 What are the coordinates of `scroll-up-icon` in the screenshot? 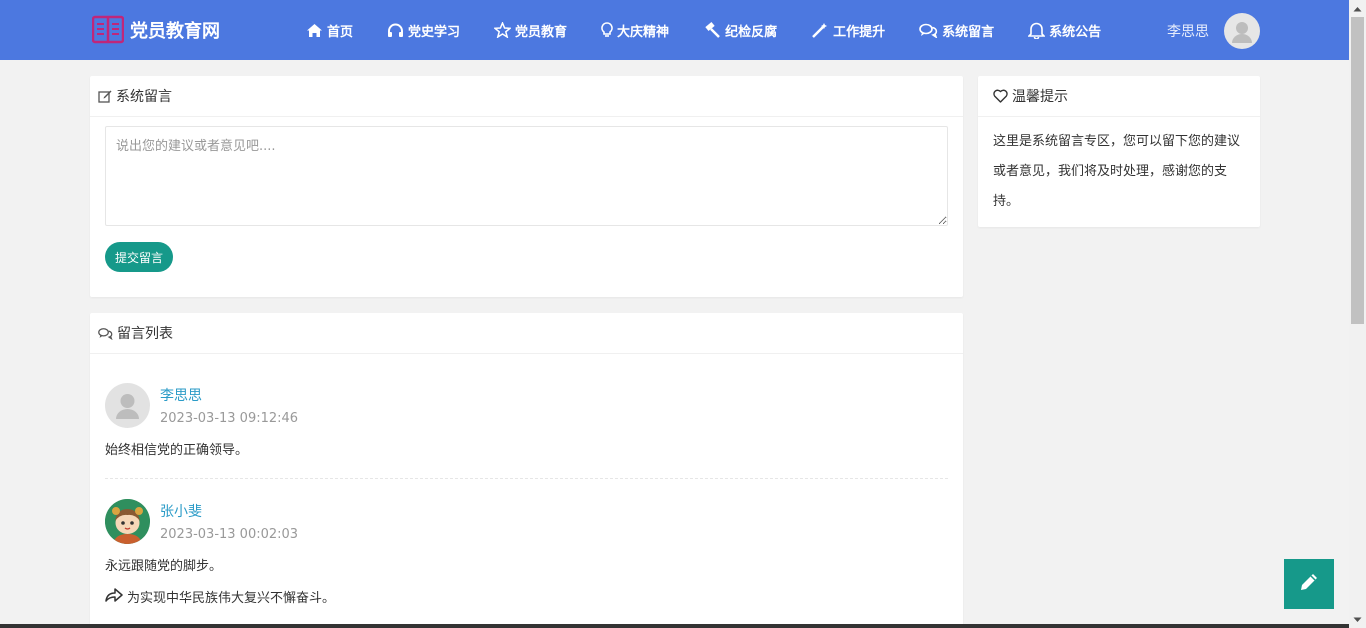 It's located at (1357, 8).